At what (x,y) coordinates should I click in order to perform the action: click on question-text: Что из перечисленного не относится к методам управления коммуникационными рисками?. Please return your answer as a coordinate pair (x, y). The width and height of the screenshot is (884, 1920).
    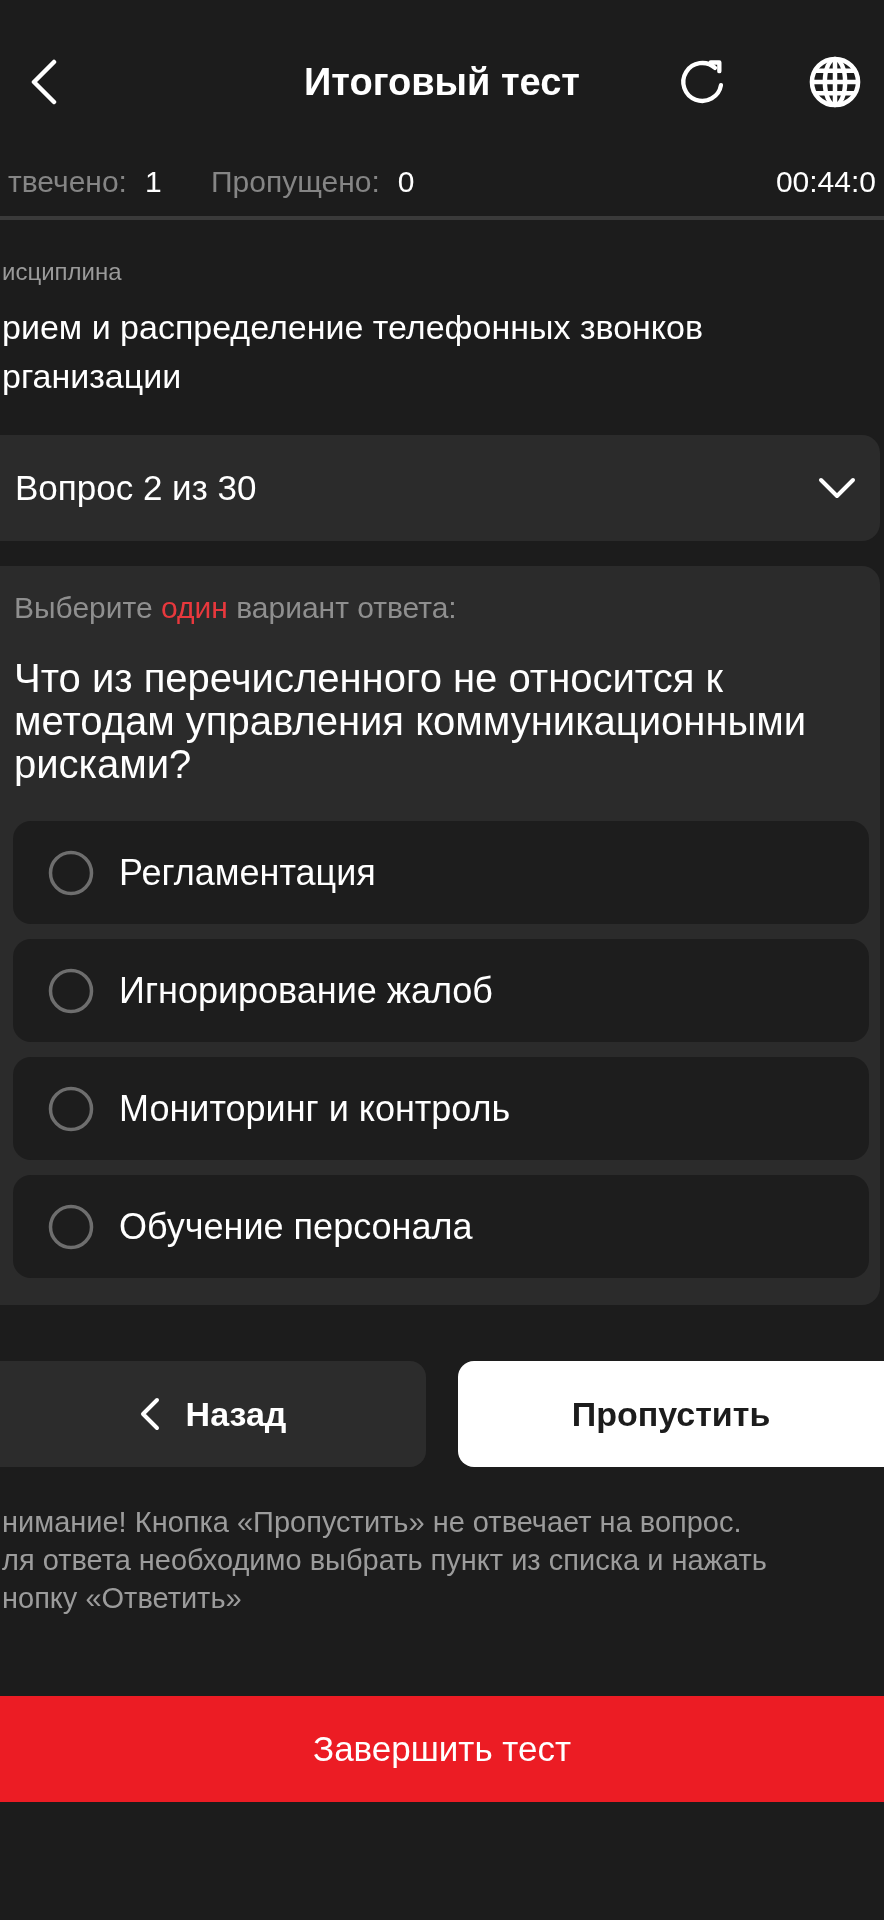
    Looking at the image, I should click on (410, 721).